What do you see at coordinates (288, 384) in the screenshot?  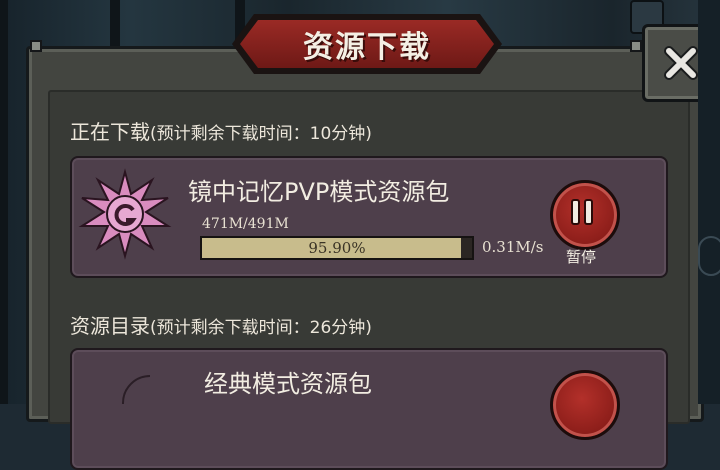 I see `catalog-item-name: 经典模式资源包` at bounding box center [288, 384].